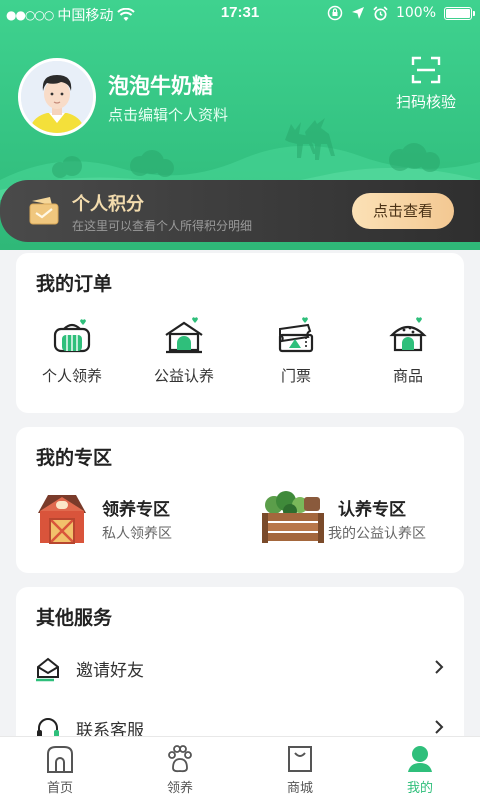  What do you see at coordinates (408, 334) in the screenshot?
I see `product-house-icon` at bounding box center [408, 334].